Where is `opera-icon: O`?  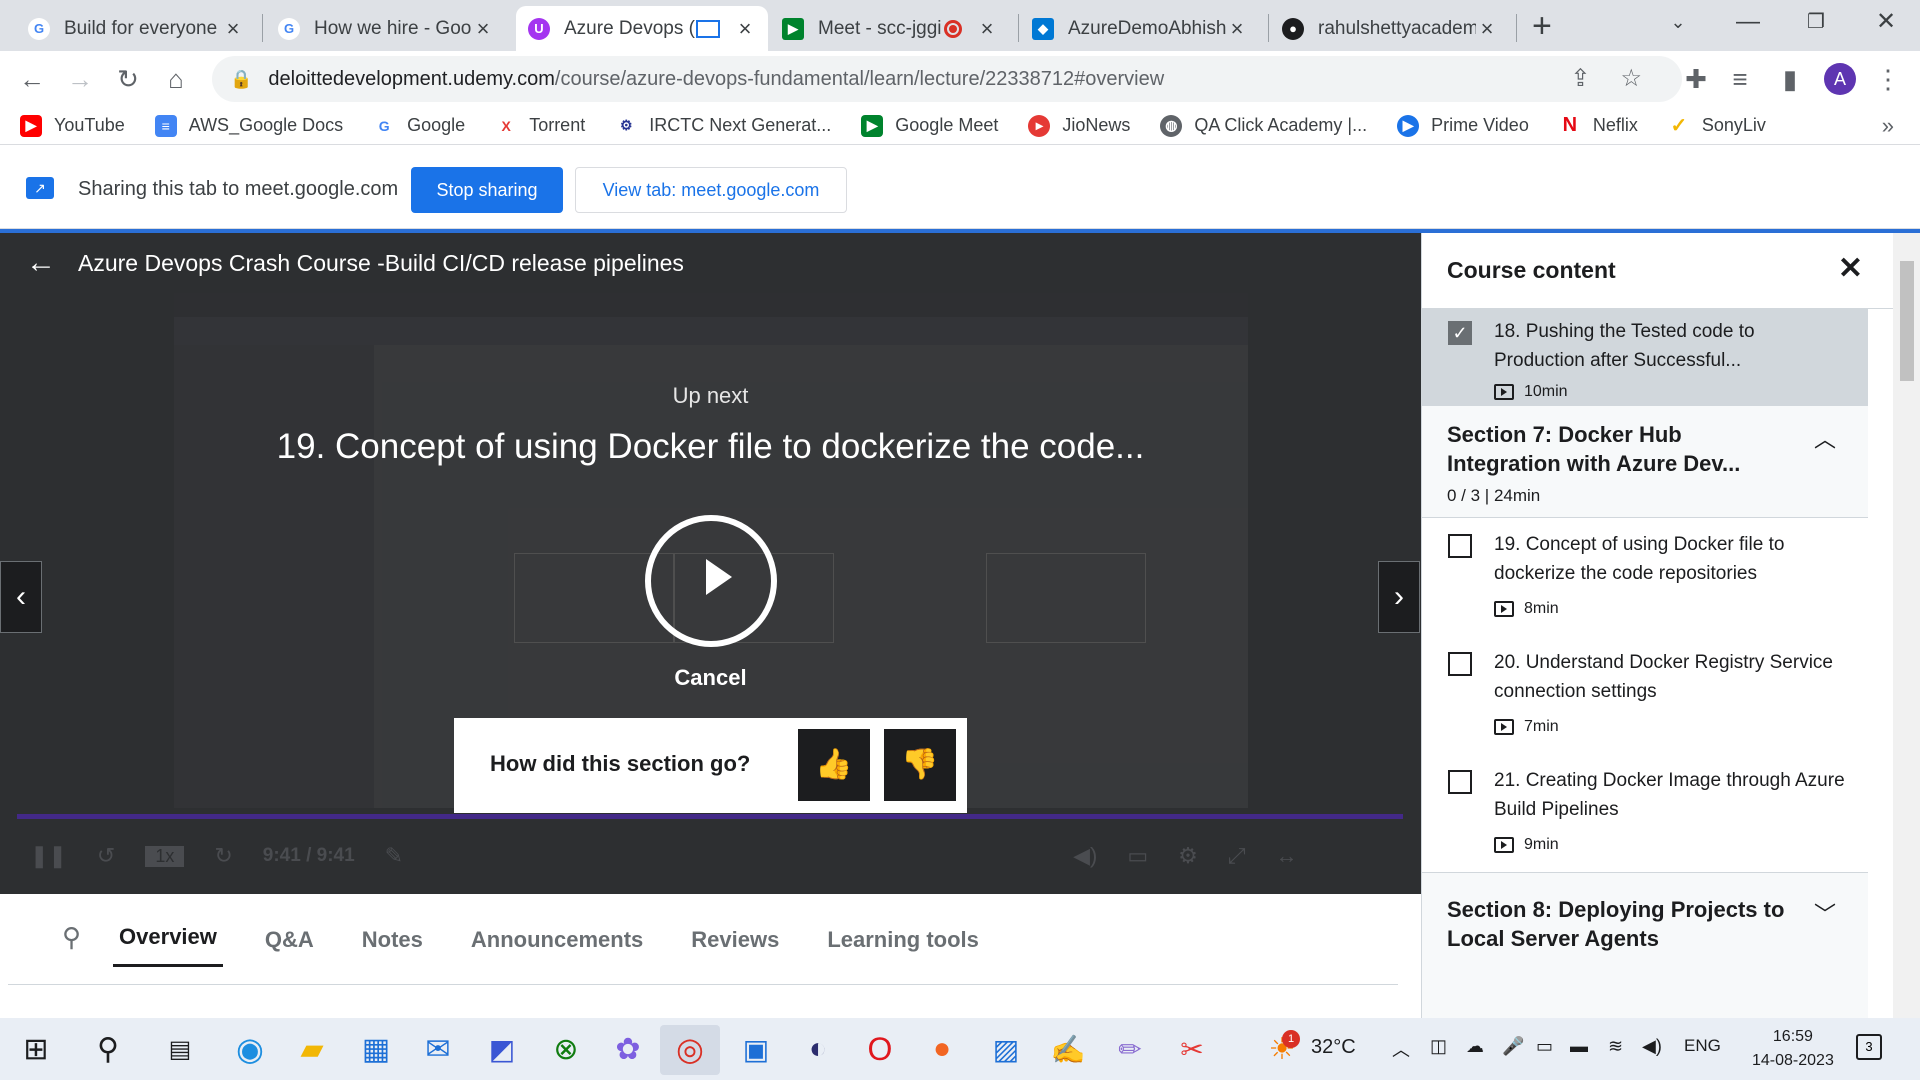
opera-icon: O is located at coordinates (880, 1049).